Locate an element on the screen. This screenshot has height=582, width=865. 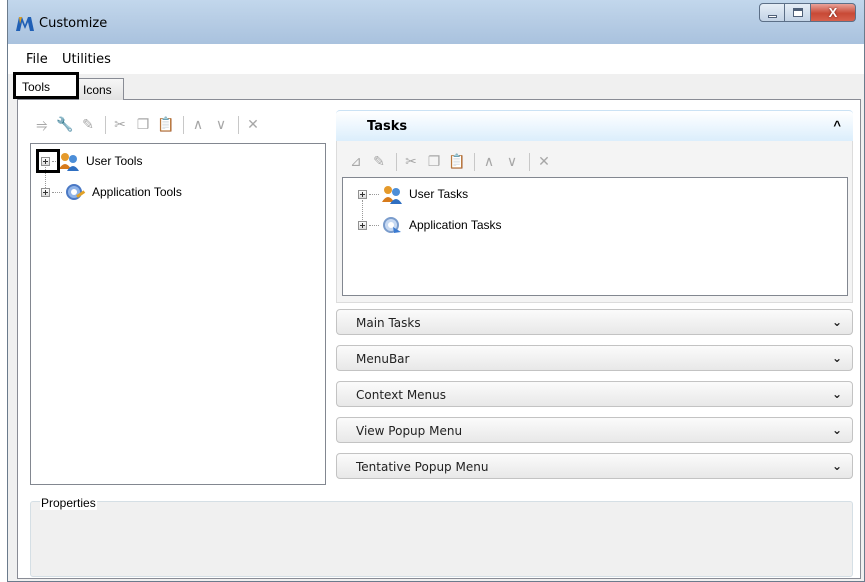
wrench-icon: 🔧 is located at coordinates (65, 125).